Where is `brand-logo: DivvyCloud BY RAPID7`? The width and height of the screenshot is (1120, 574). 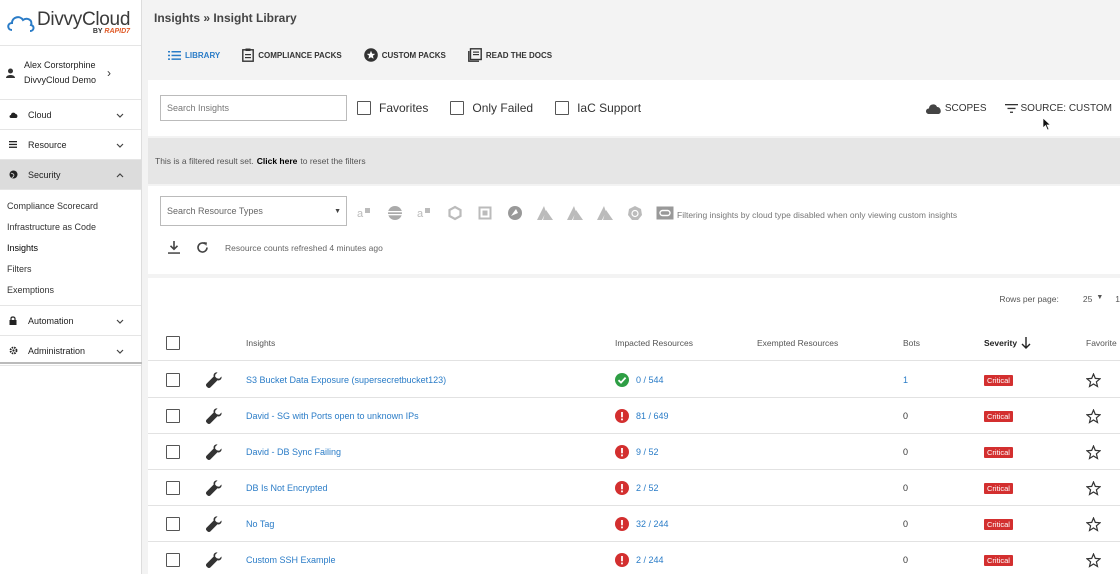
brand-logo: DivvyCloud BY RAPID7 is located at coordinates (70, 23).